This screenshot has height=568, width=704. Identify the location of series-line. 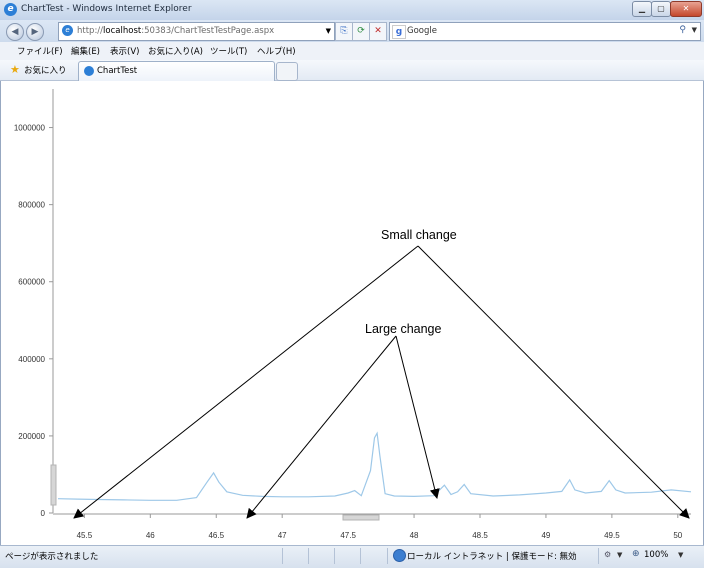
(374, 466).